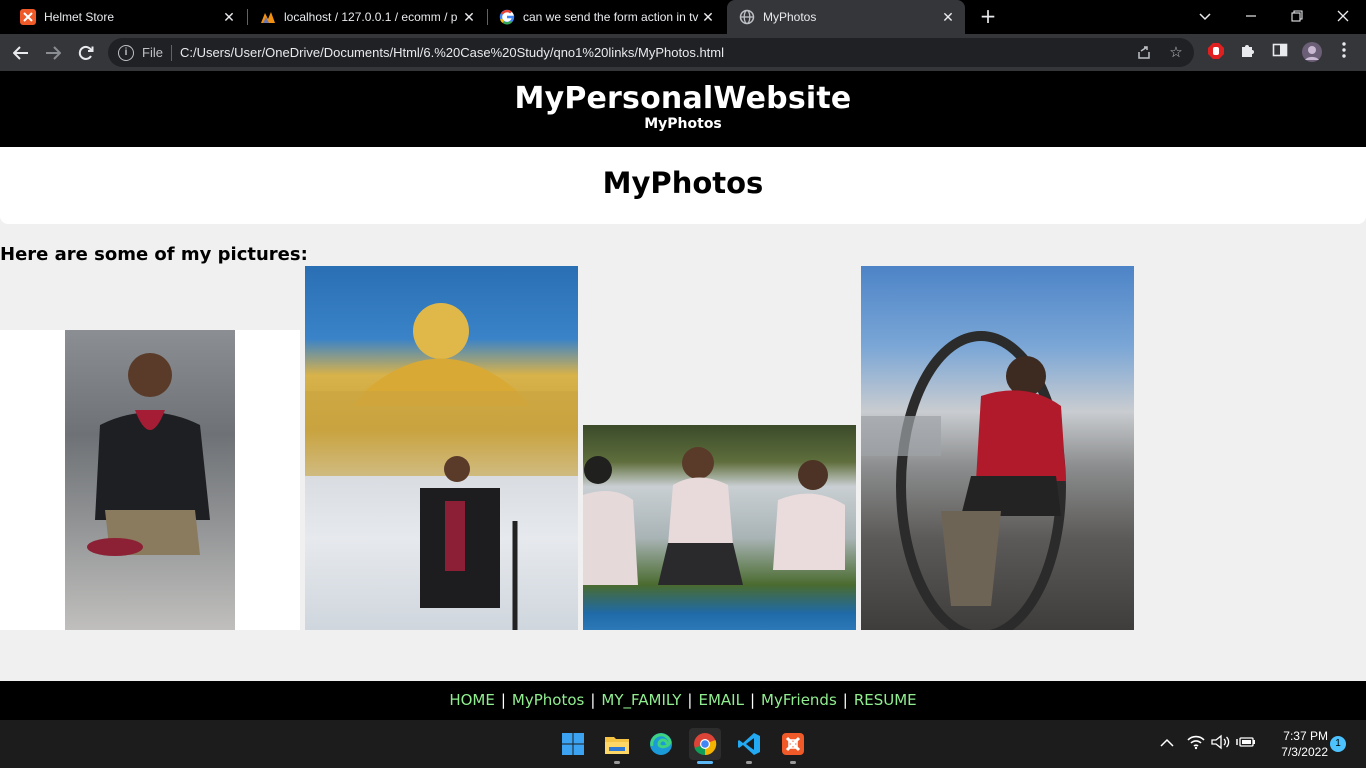  What do you see at coordinates (1248, 52) in the screenshot?
I see `extensions-puzzle-icon` at bounding box center [1248, 52].